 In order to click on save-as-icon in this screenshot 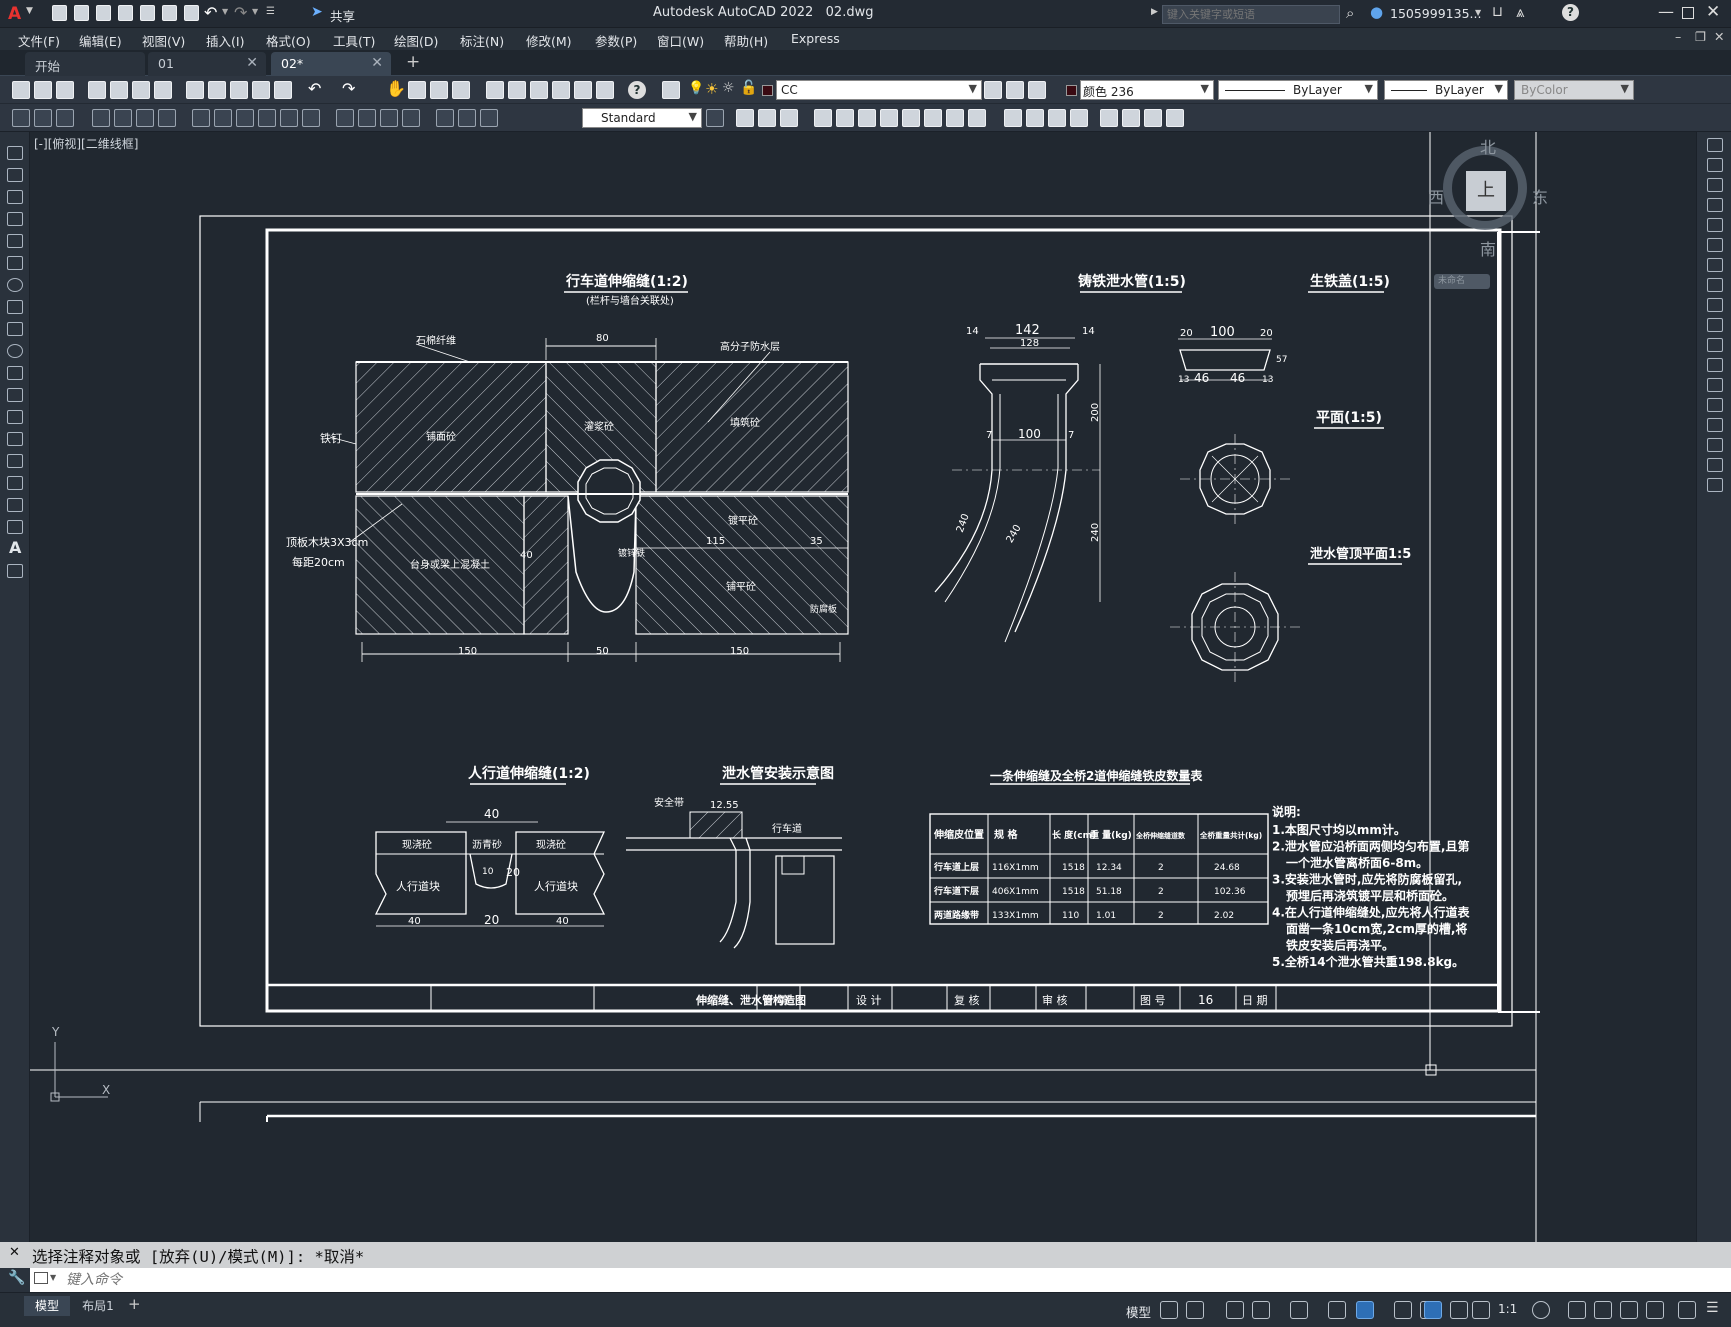, I will do `click(125, 13)`.